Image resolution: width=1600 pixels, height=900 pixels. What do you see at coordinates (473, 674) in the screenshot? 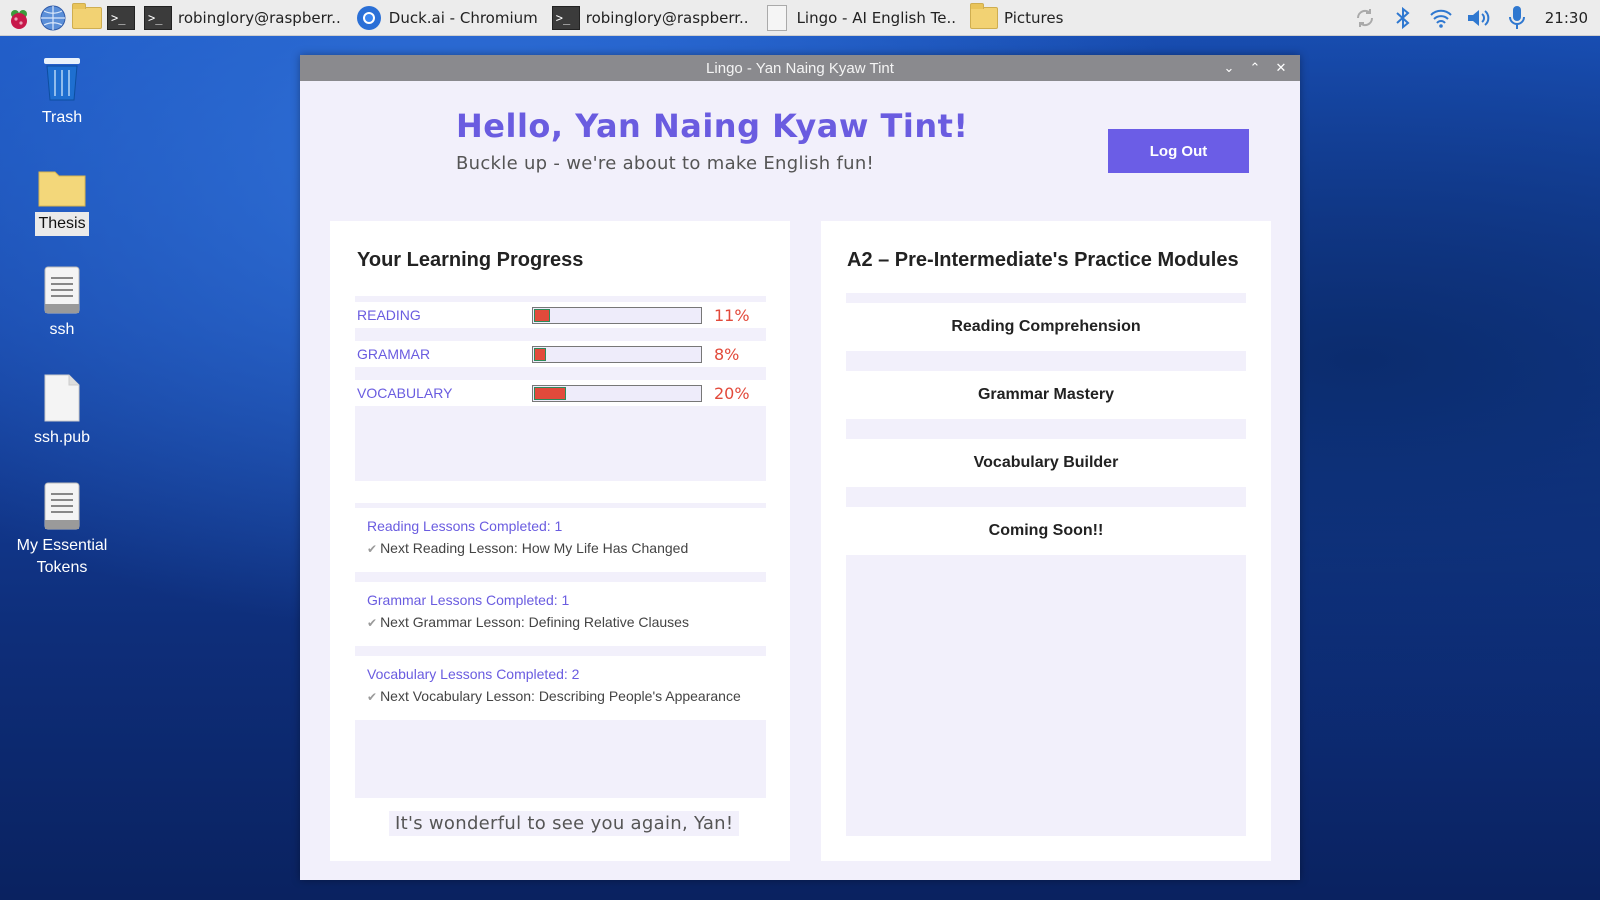
I see `lesson-completed: Vocabulary Lessons Completed: 2` at bounding box center [473, 674].